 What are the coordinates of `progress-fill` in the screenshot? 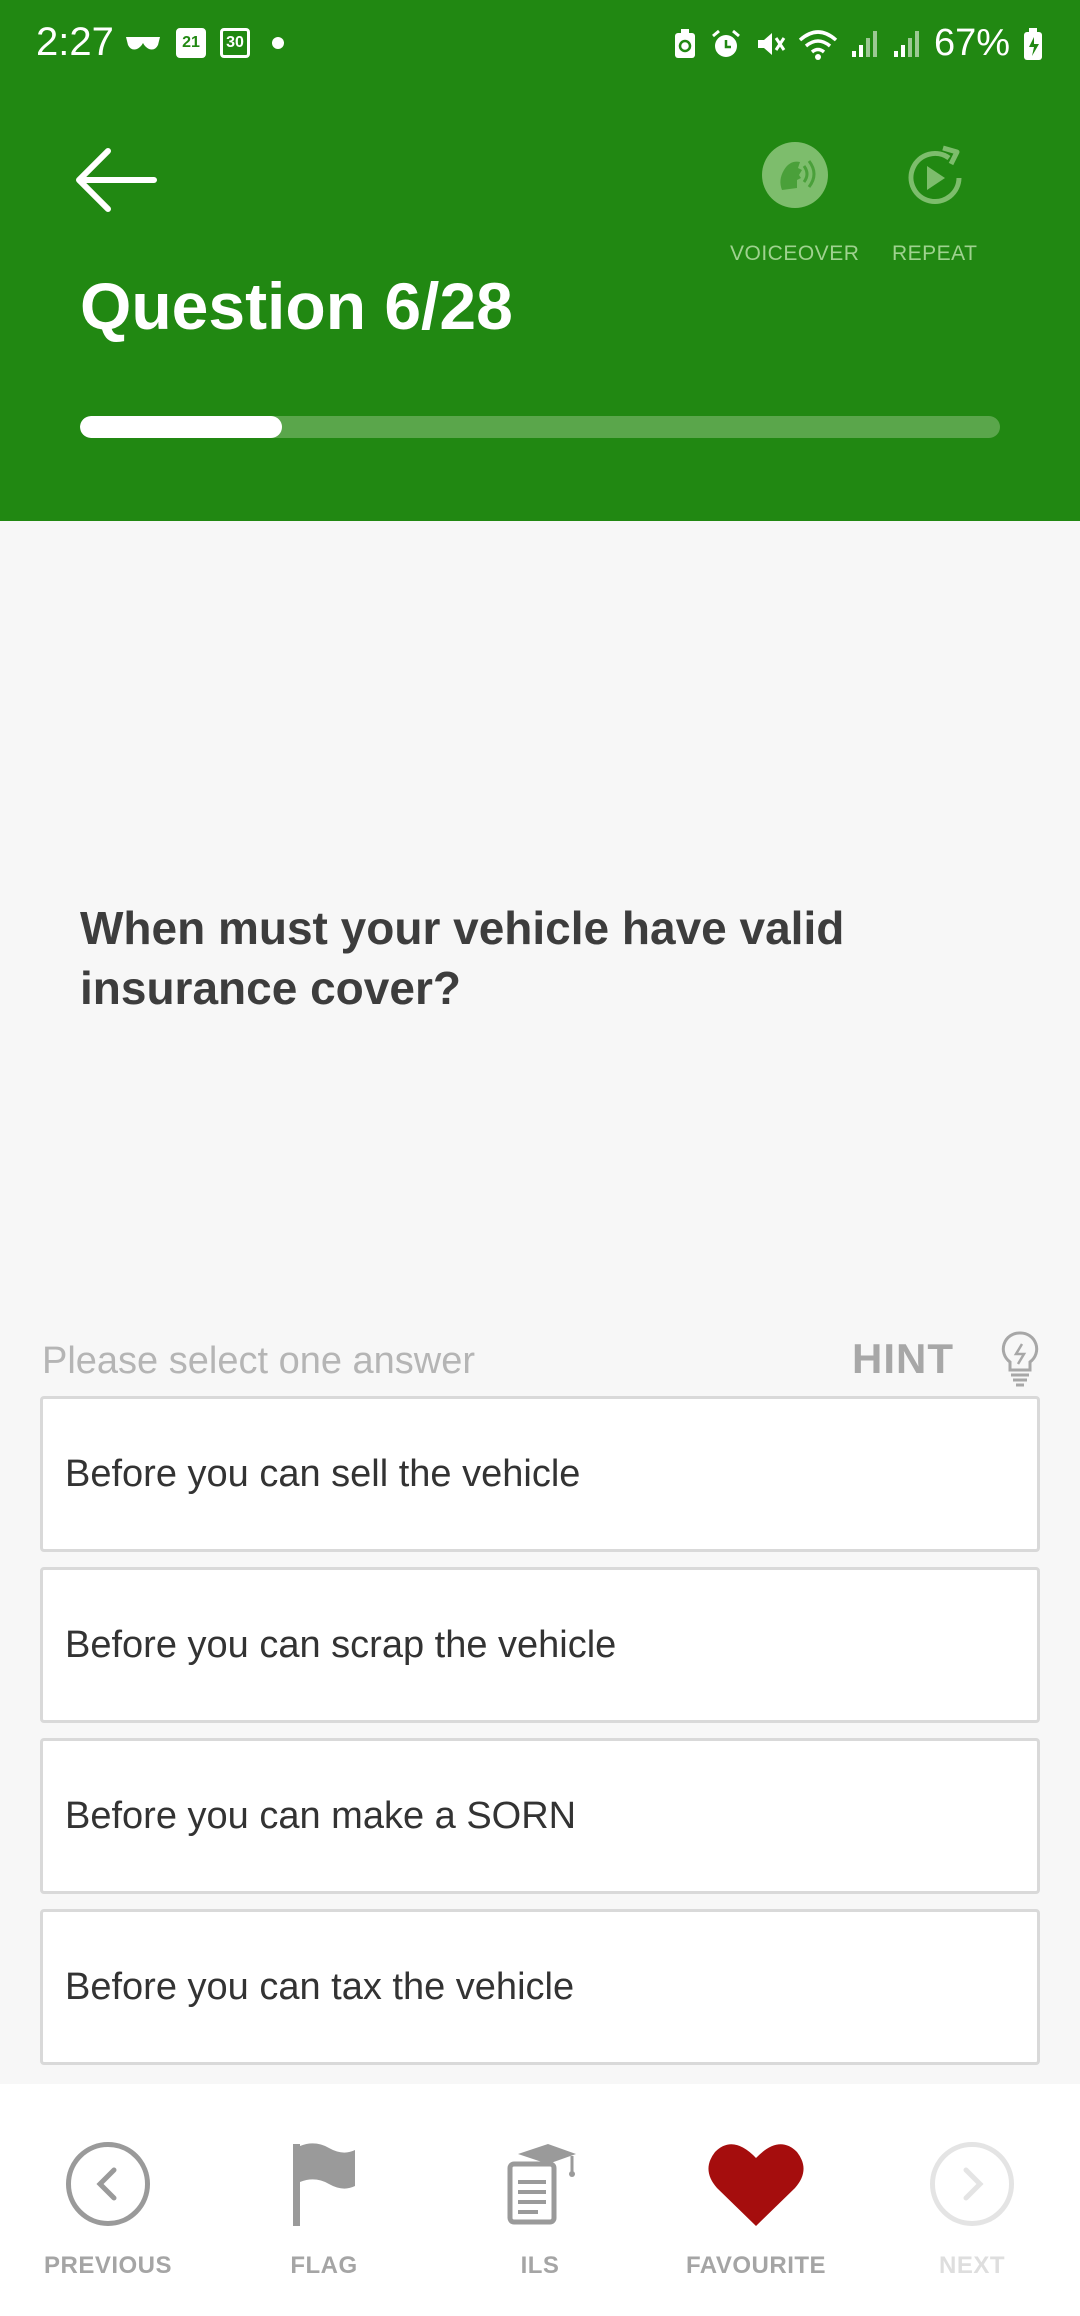 It's located at (181, 427).